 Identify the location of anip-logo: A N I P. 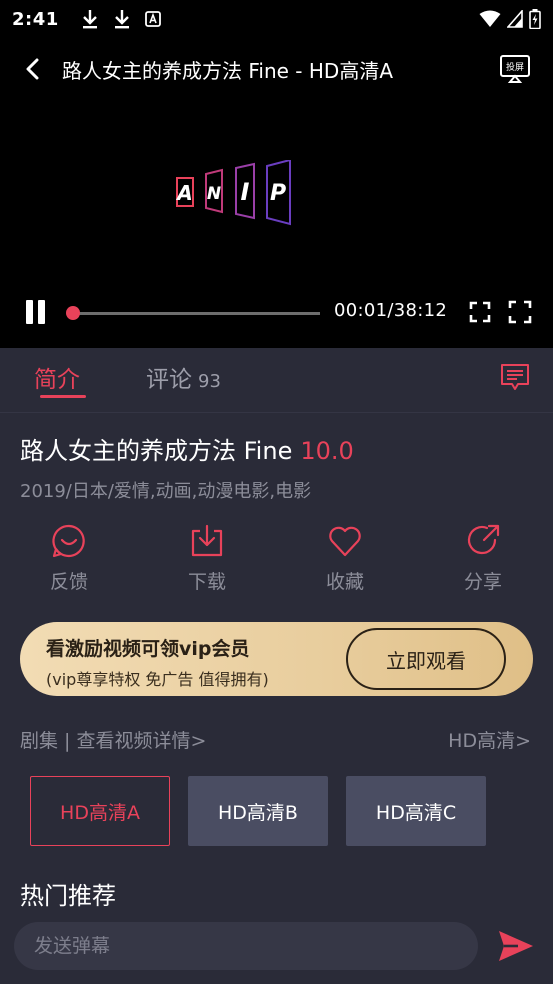
(234, 192).